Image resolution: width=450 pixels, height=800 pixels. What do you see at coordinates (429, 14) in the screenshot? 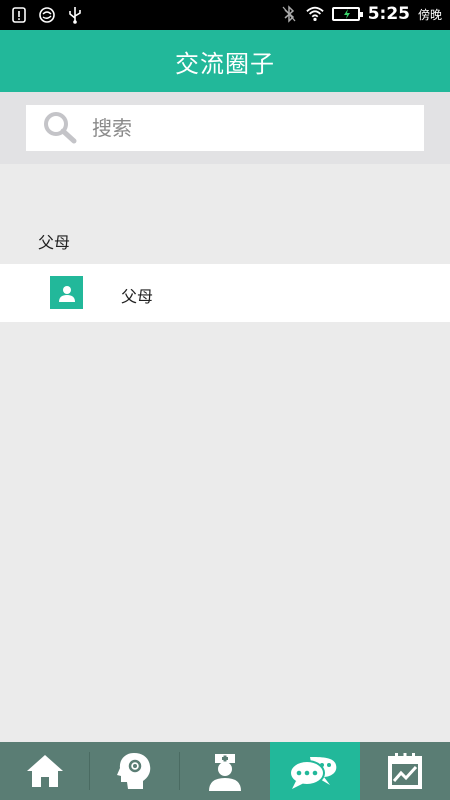
I see `status-period: 傍晚` at bounding box center [429, 14].